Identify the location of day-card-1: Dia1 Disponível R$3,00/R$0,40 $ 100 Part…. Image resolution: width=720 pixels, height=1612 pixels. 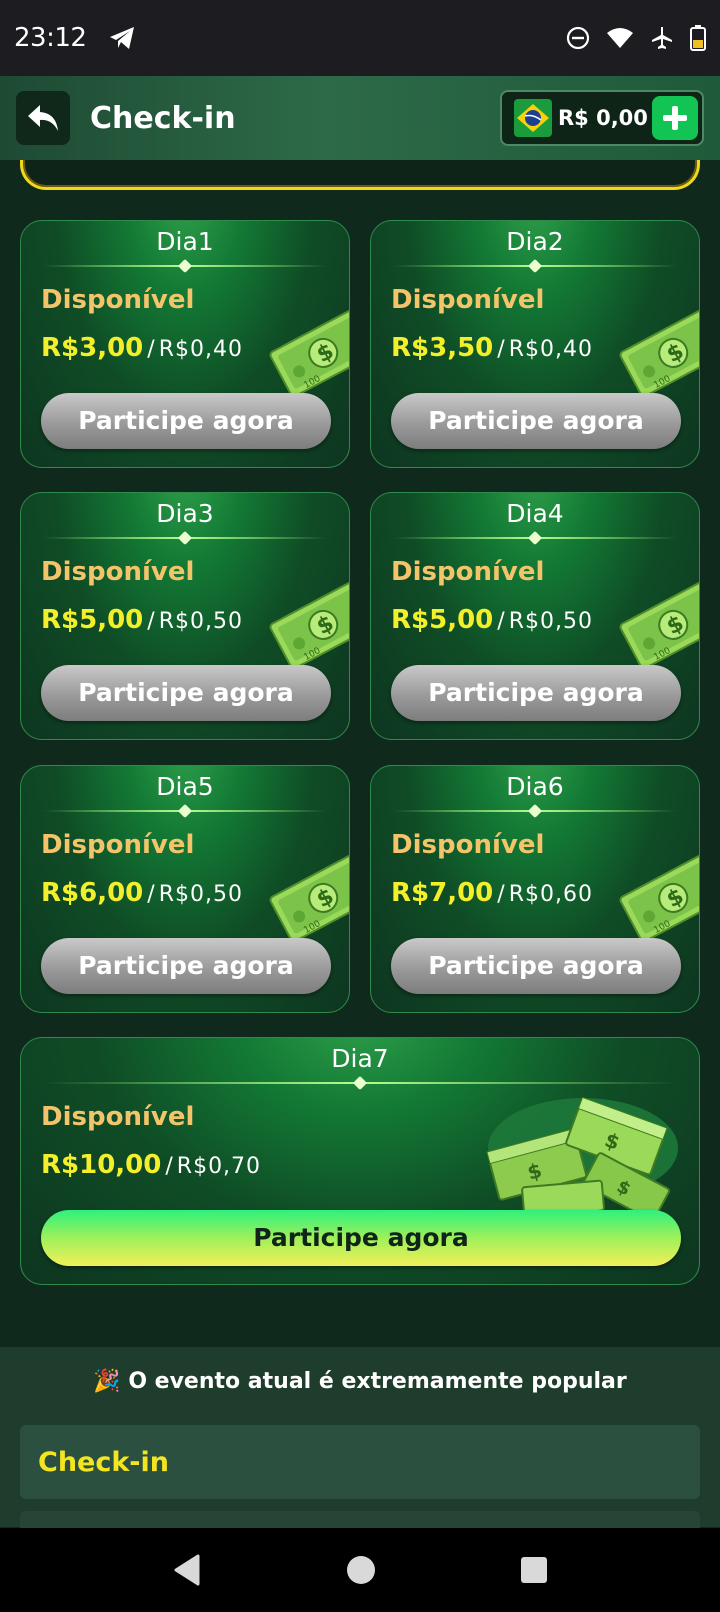
(185, 344).